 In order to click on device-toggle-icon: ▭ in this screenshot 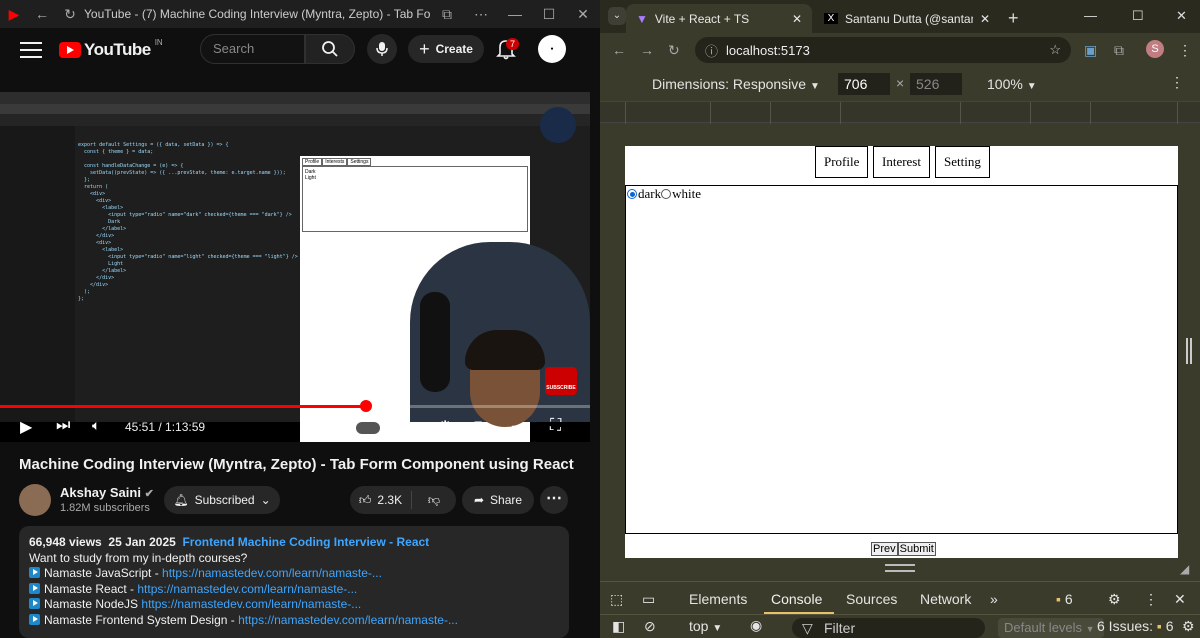, I will do `click(648, 599)`.